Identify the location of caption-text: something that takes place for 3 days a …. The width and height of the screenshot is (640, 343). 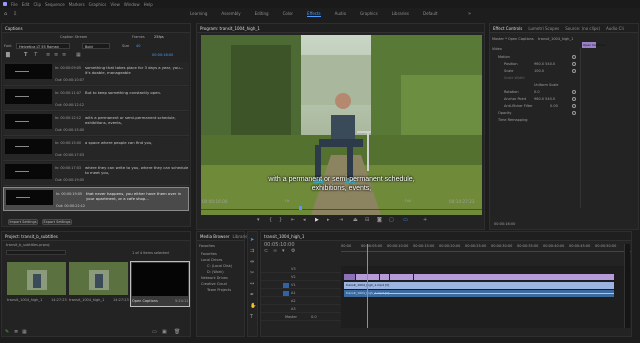
(137, 70).